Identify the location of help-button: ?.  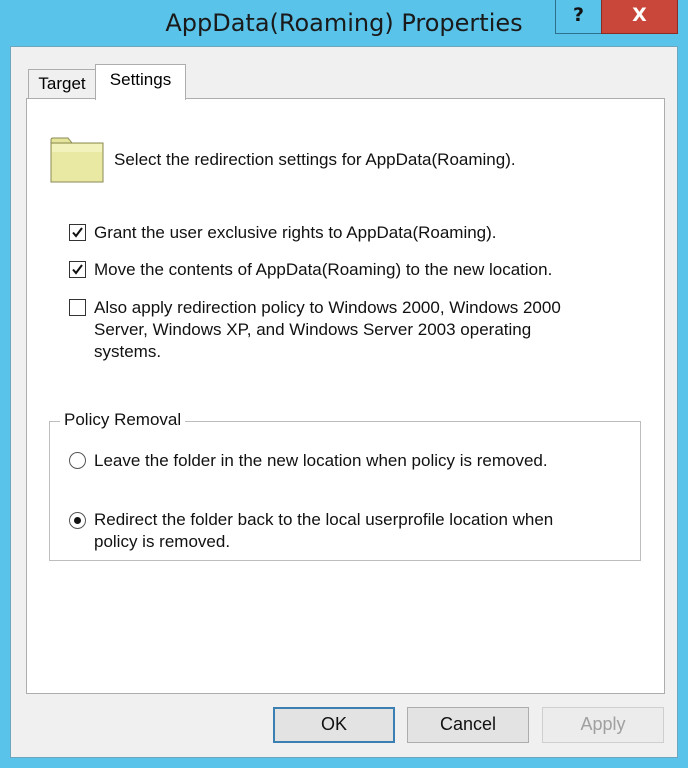
(578, 17).